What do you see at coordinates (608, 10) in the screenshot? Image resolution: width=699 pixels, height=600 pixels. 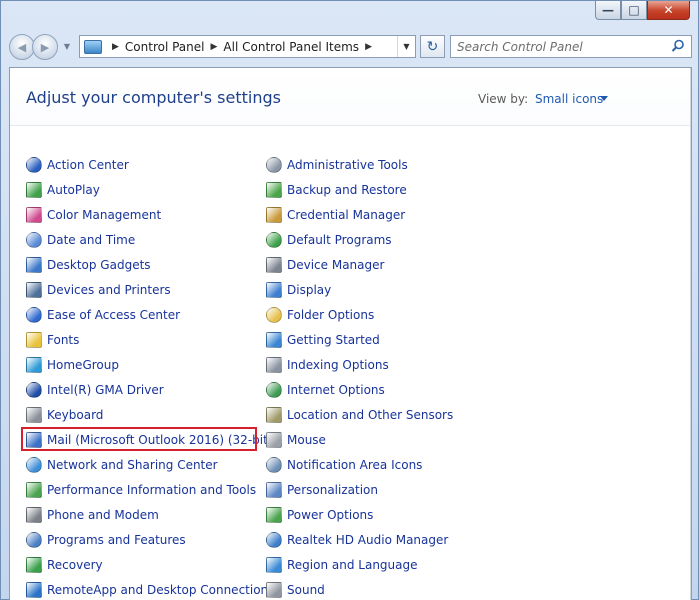 I see `minimize-button: —` at bounding box center [608, 10].